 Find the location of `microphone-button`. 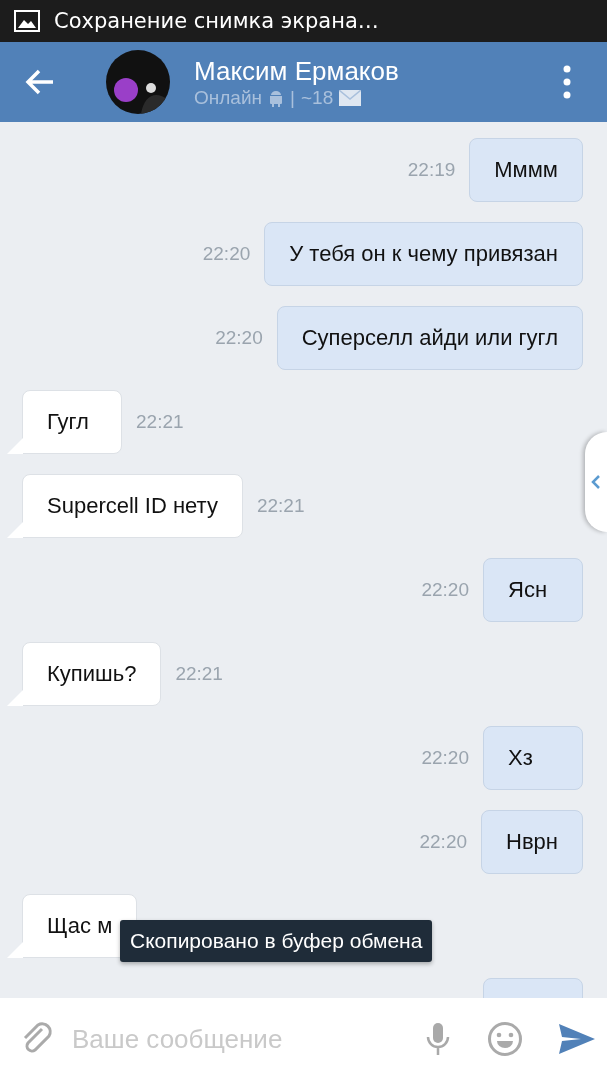

microphone-button is located at coordinates (438, 1039).